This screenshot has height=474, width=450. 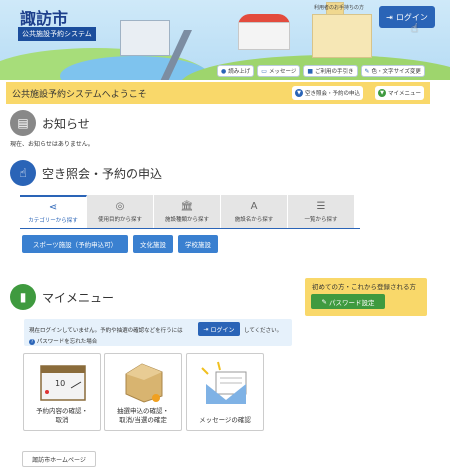 I want to click on search-header: ☝ 空き照会・予約の申込, so click(x=86, y=173).